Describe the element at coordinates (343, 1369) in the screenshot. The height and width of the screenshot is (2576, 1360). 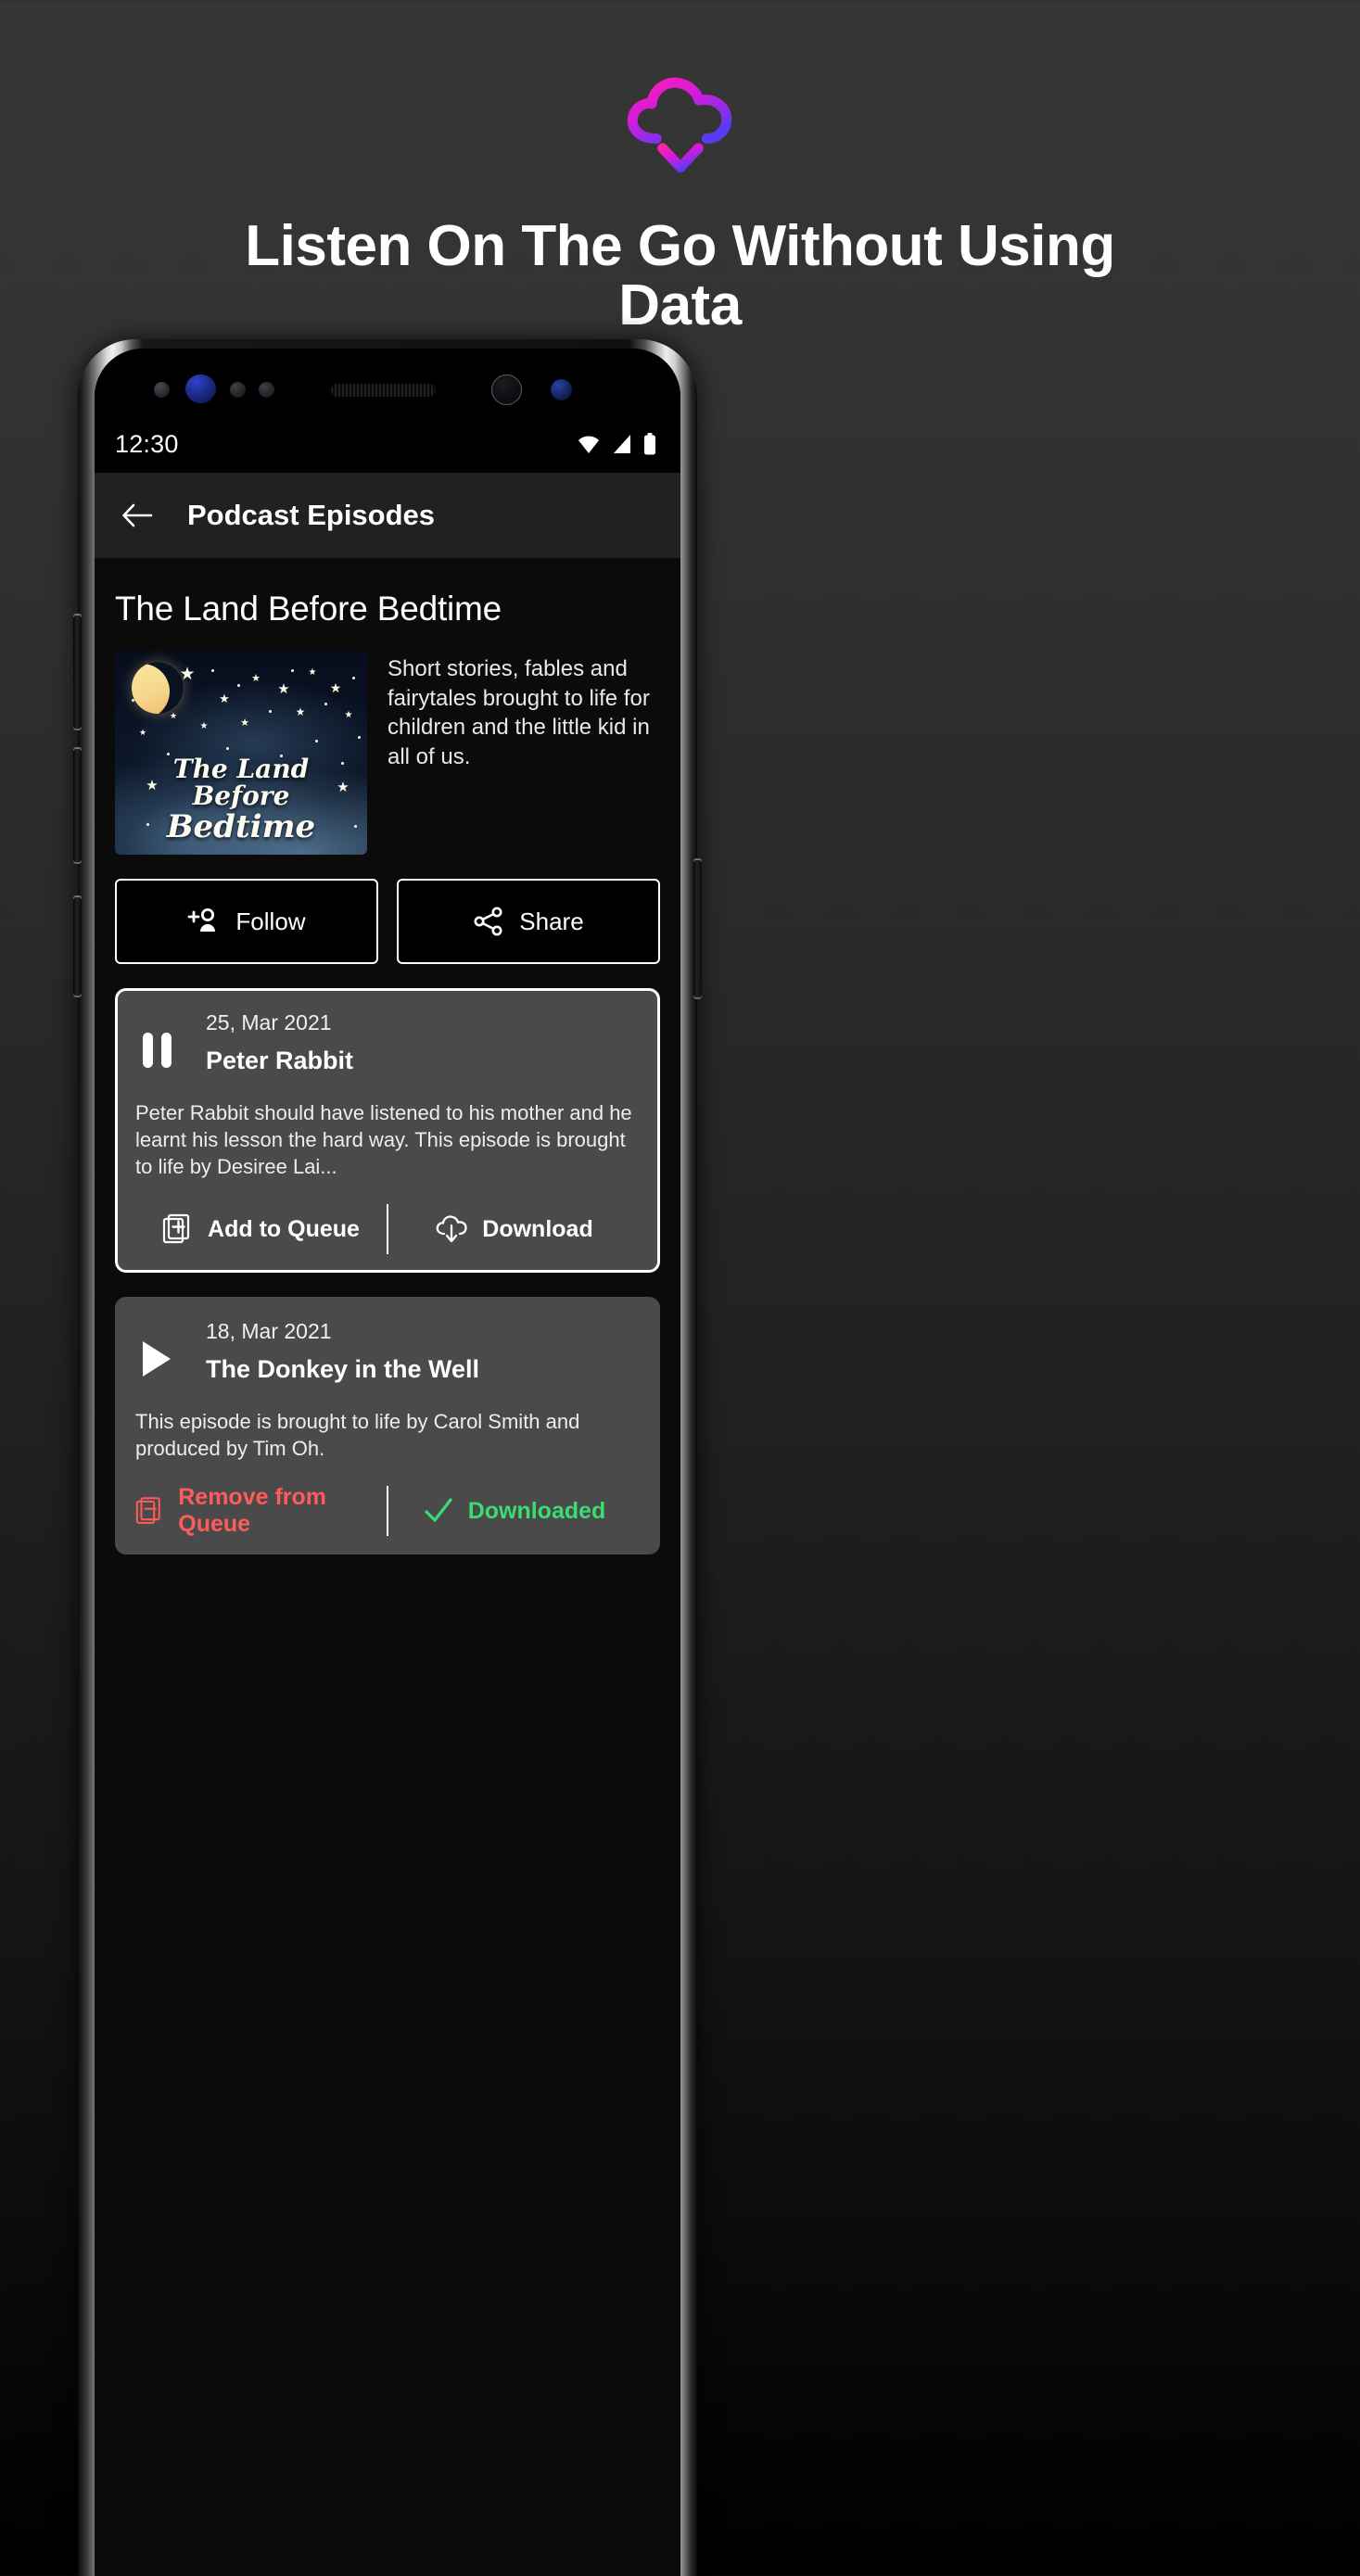
I see `episode-title: The Donkey in the Well` at that location.